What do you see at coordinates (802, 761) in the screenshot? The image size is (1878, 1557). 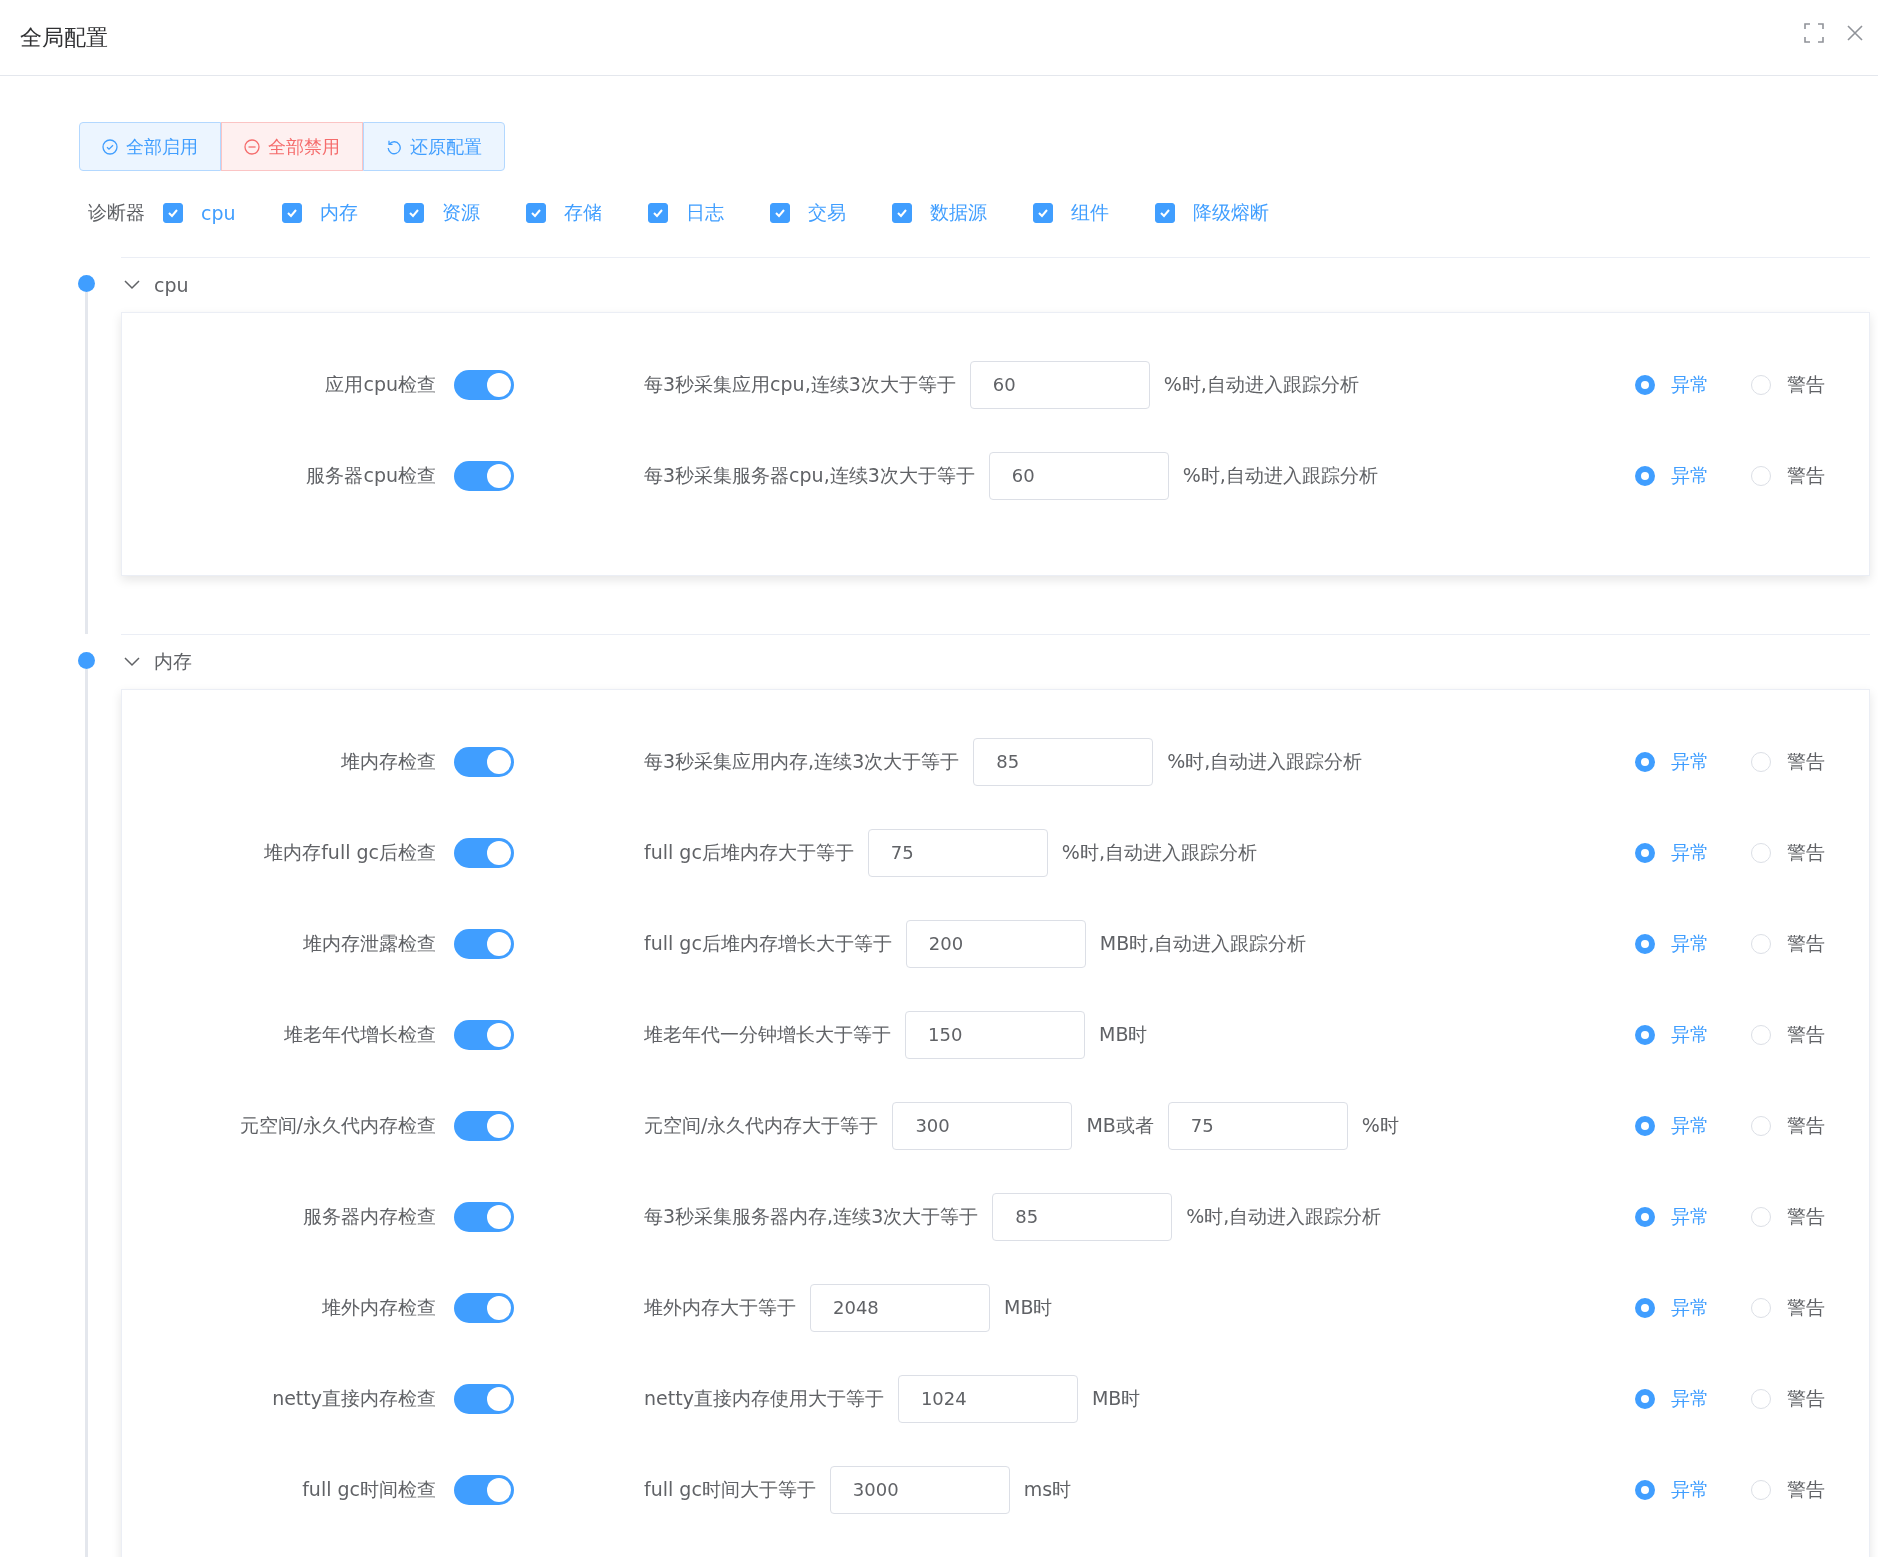 I see `rule-text: 每3秒采集应用内存,连续3次大于等于` at bounding box center [802, 761].